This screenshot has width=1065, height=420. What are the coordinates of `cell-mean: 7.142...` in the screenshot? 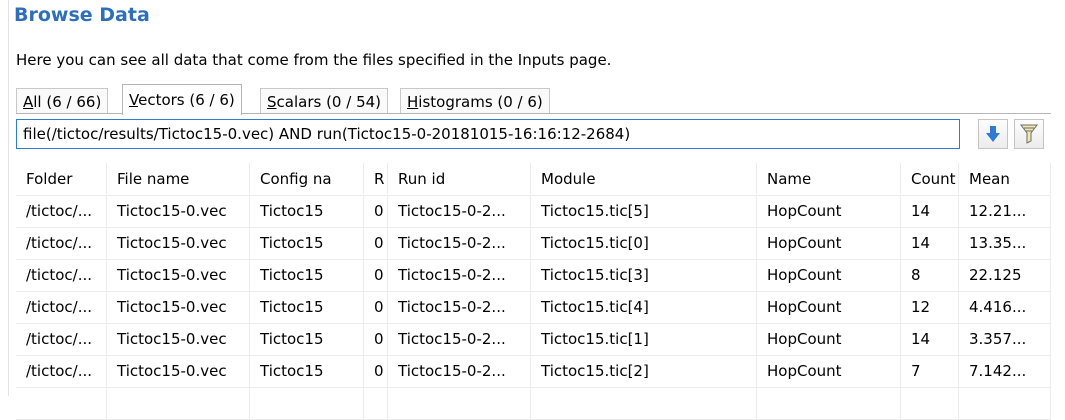 It's located at (1005, 371).